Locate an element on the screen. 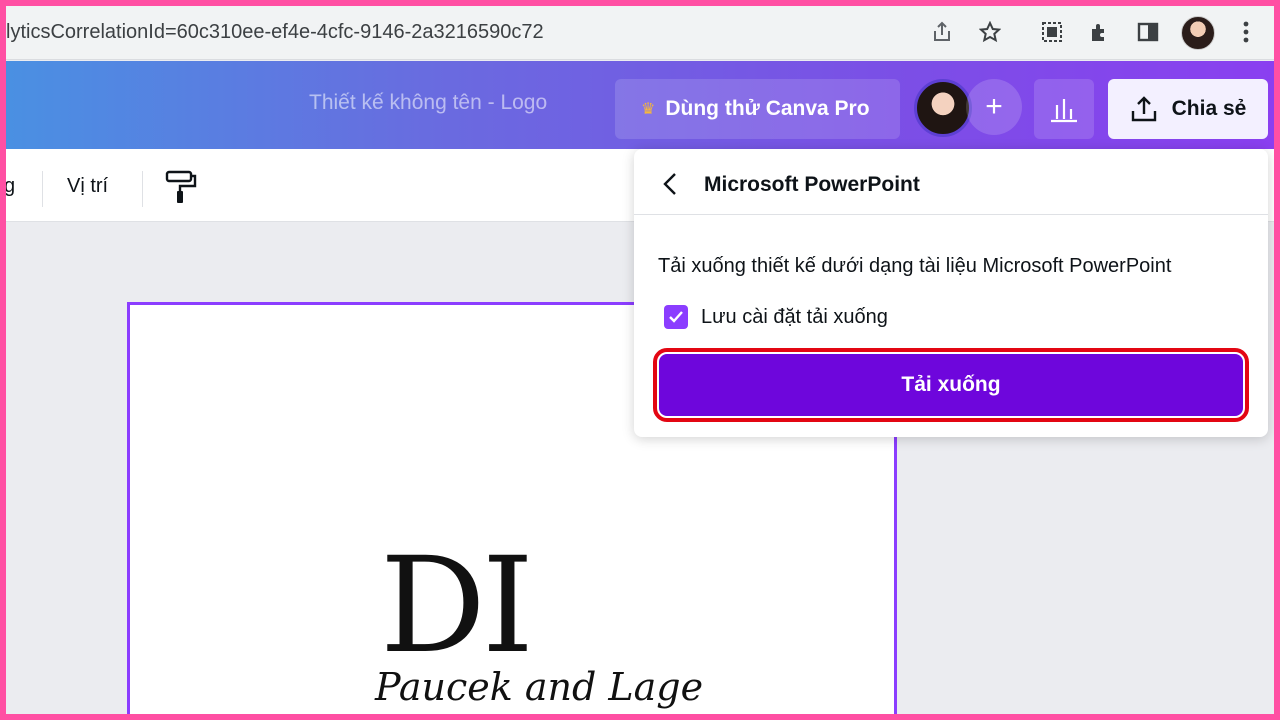 This screenshot has width=1280, height=720. try-pro-label: Dùng thử Canva Pro is located at coordinates (767, 108).